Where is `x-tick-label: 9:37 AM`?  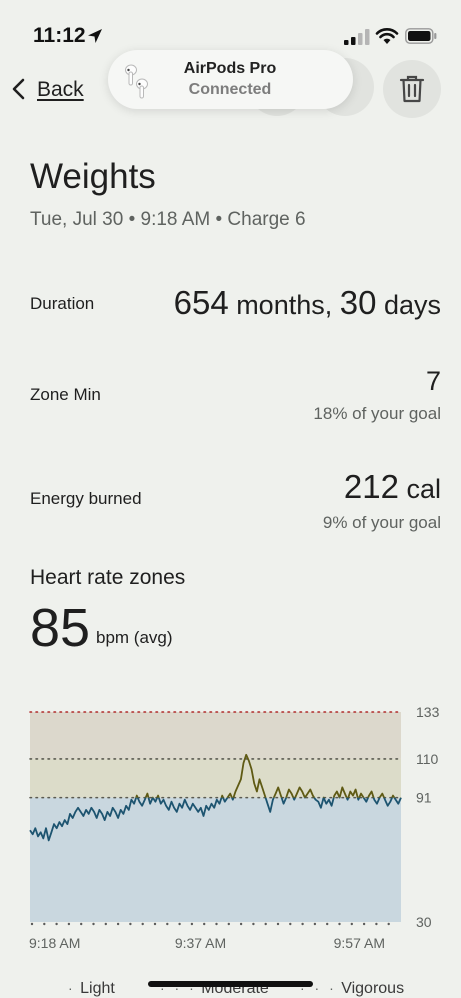
x-tick-label: 9:37 AM is located at coordinates (200, 943).